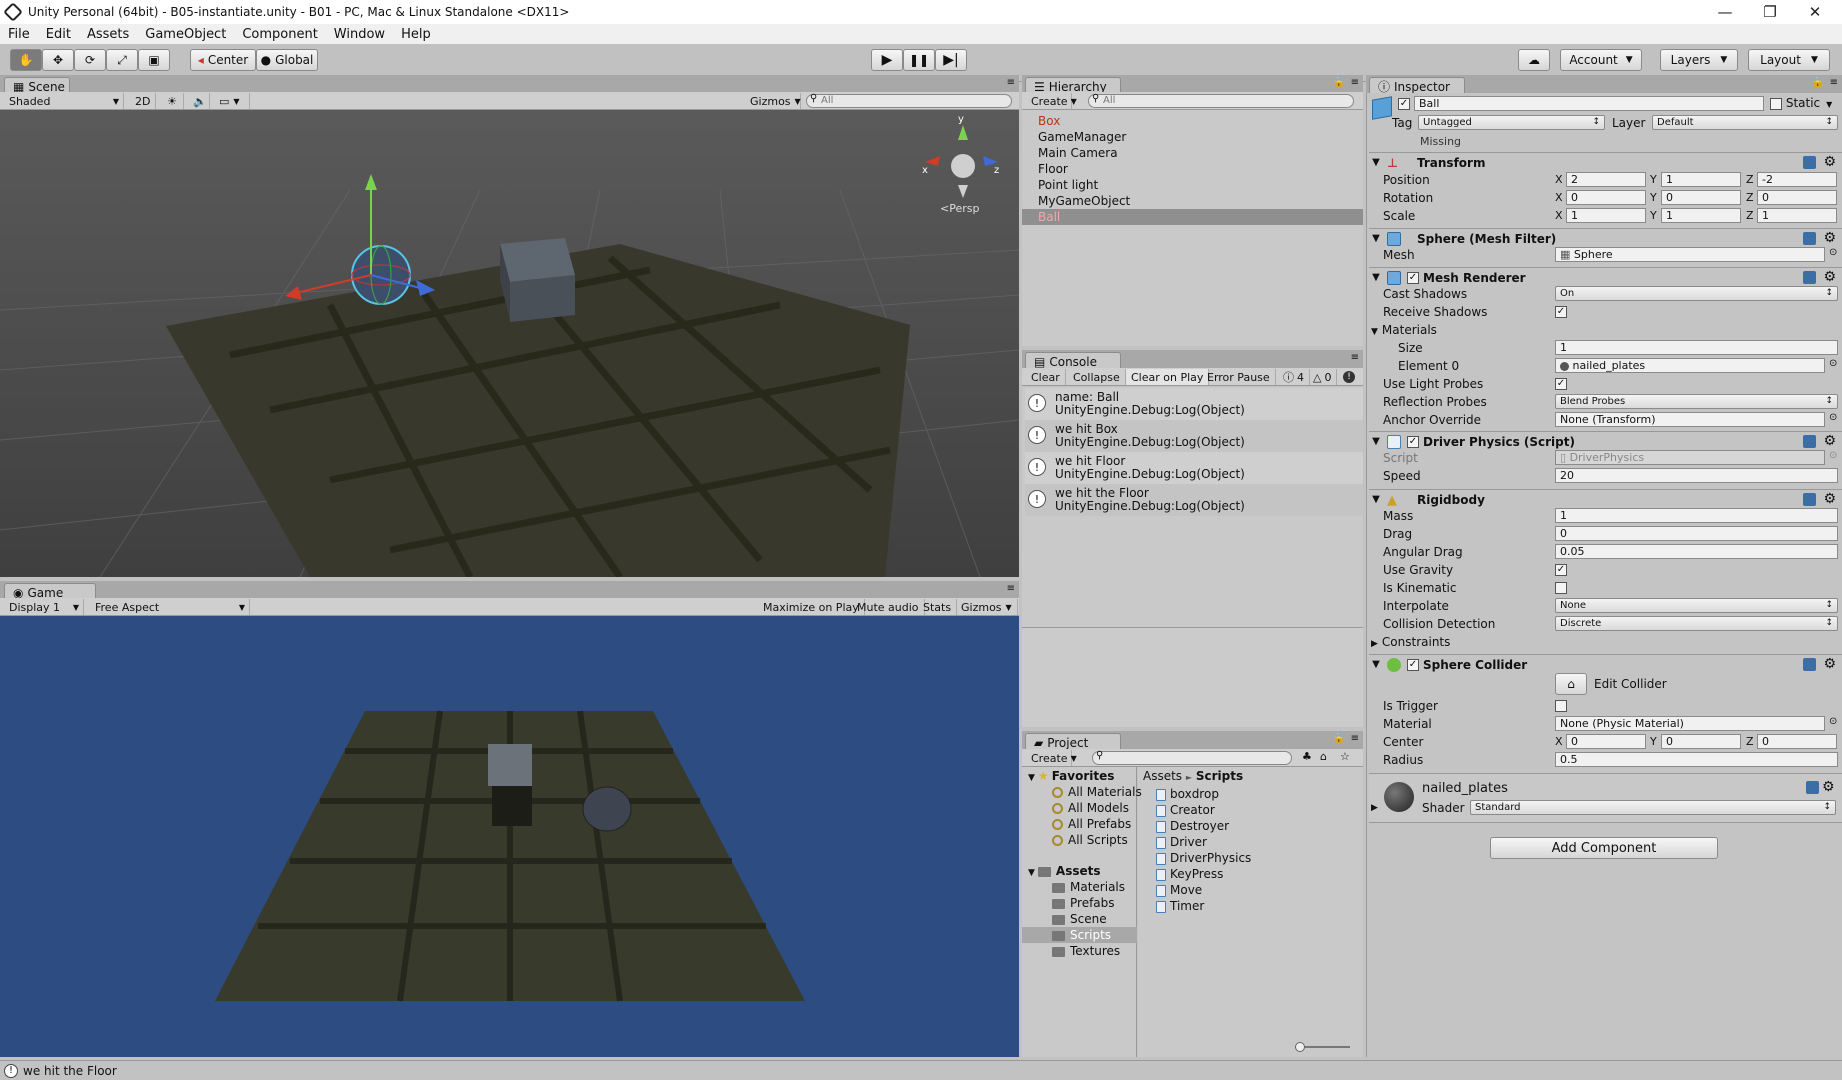  Describe the element at coordinates (1349, 377) in the screenshot. I see `console-error-filter: !` at that location.